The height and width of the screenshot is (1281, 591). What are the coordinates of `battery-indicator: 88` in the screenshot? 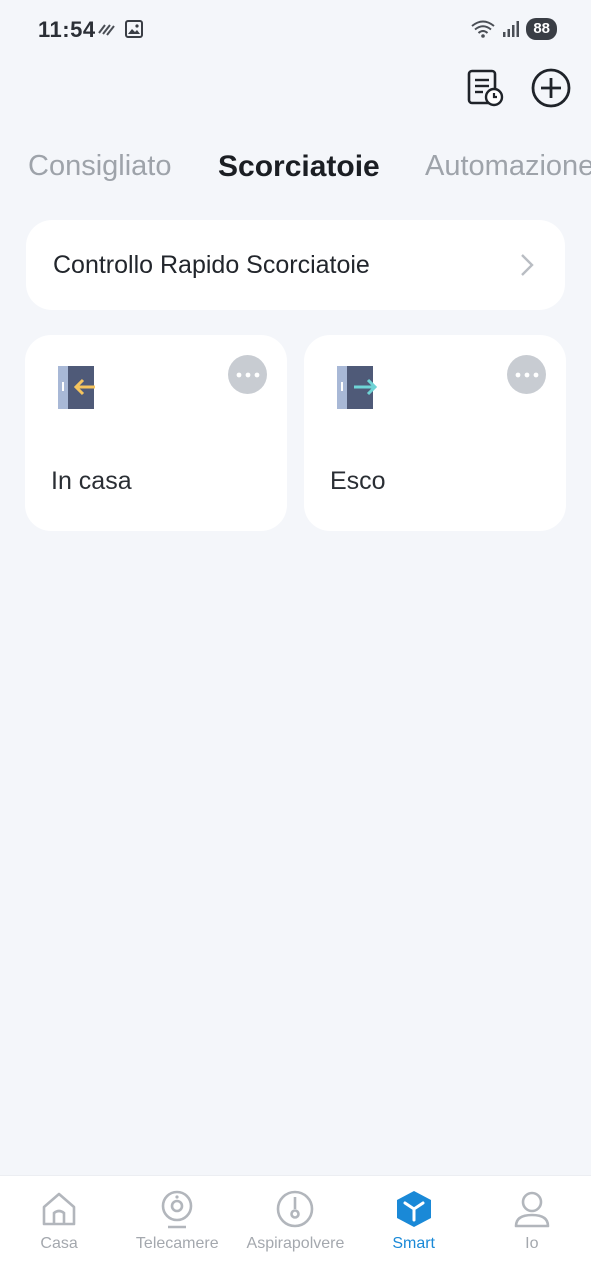 It's located at (541, 29).